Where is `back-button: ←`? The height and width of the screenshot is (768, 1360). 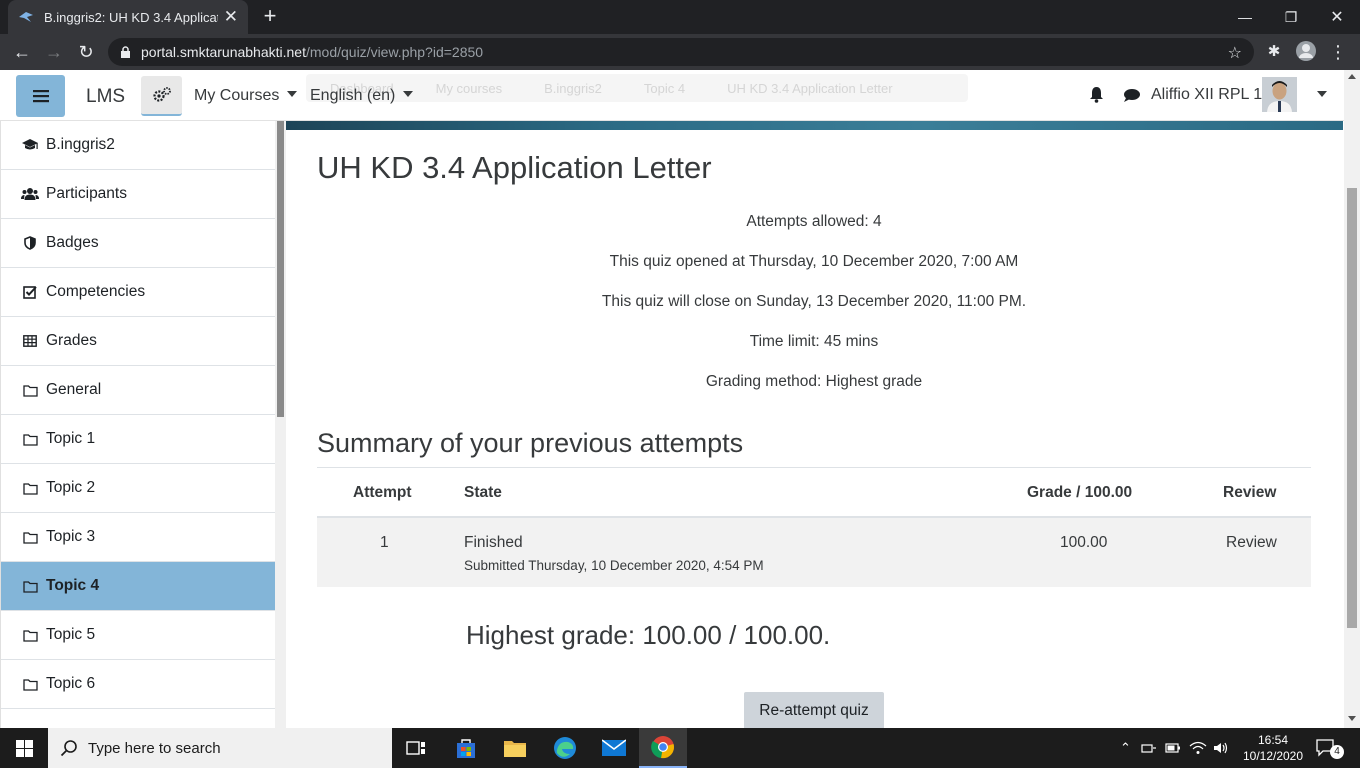 back-button: ← is located at coordinates (22, 52).